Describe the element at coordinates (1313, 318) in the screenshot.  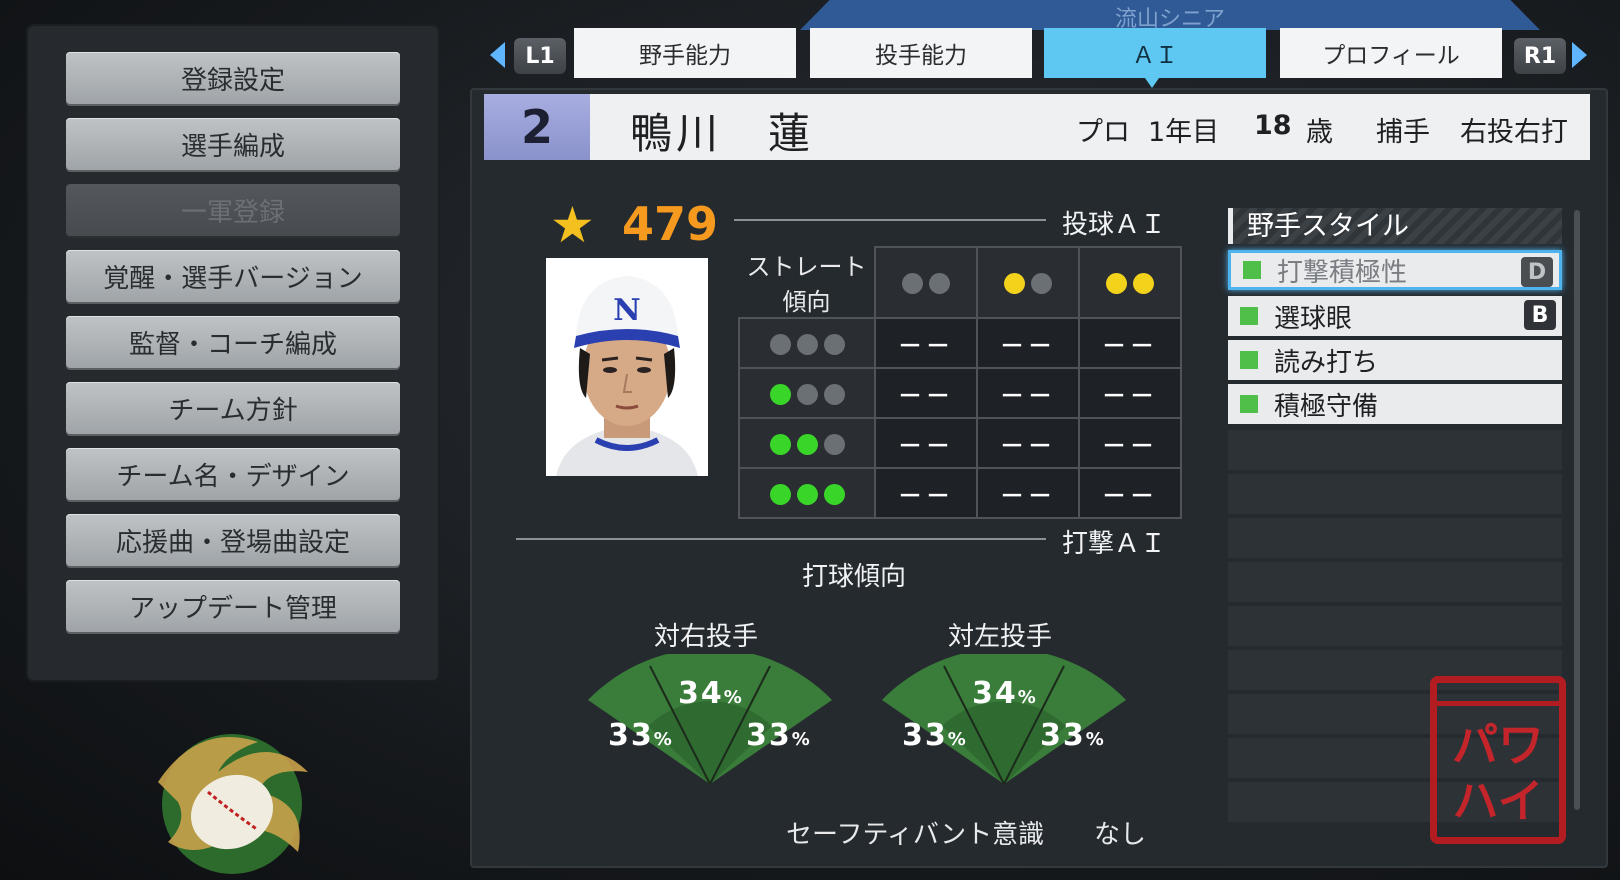
I see `style-item-label: 選球眼` at that location.